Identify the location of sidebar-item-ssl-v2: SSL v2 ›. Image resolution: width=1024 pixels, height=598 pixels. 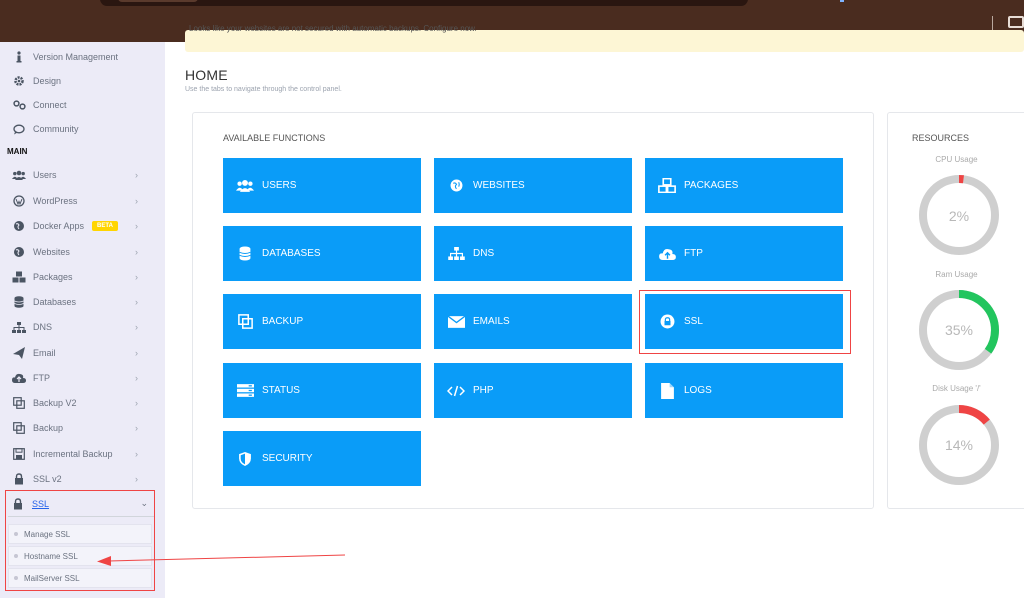
(82, 479).